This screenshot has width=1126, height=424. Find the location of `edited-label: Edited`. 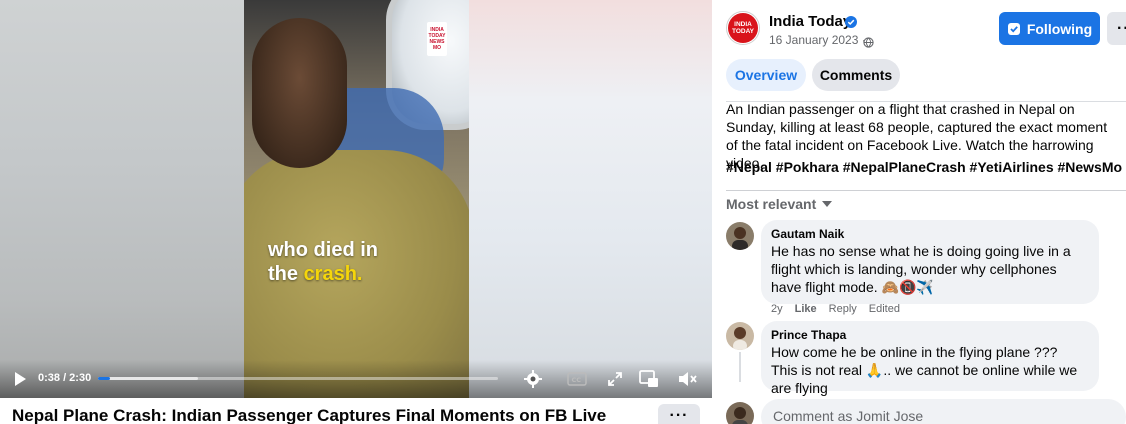

edited-label: Edited is located at coordinates (884, 309).